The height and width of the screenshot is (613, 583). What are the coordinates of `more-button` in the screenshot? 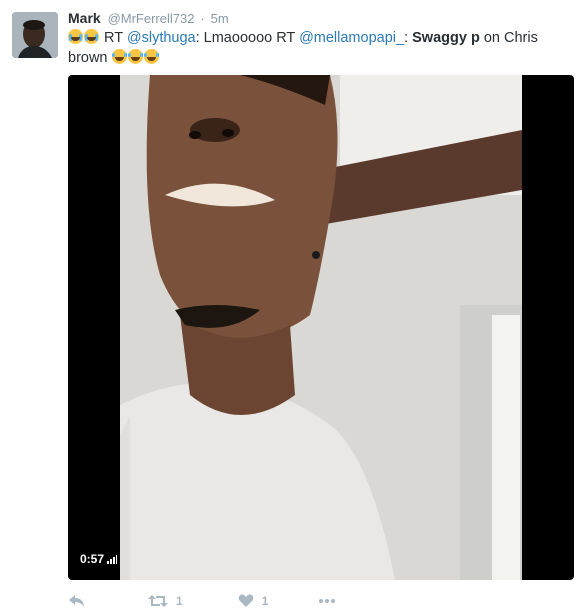 It's located at (327, 601).